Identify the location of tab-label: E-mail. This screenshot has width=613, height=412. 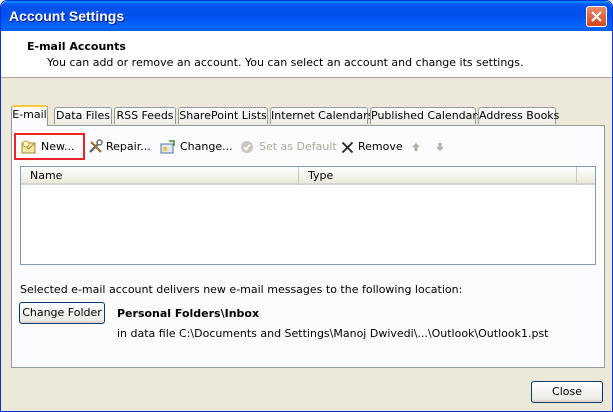
(29, 114).